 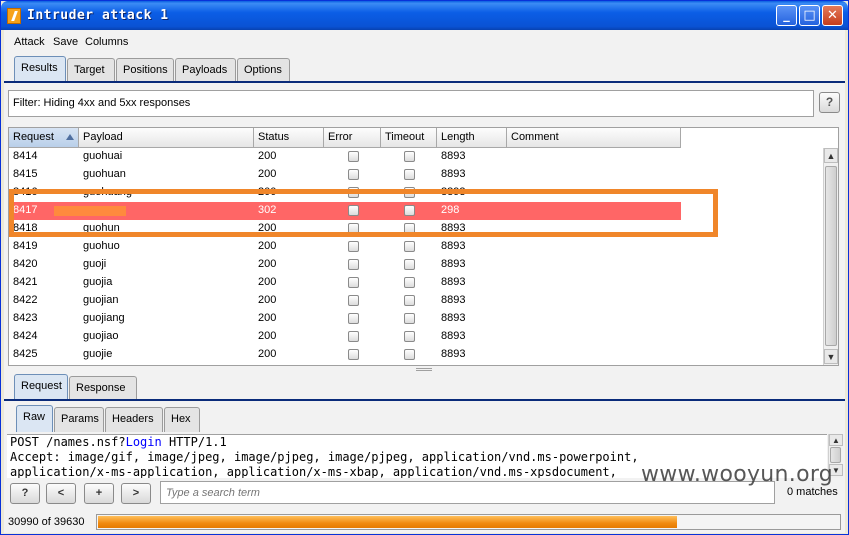 What do you see at coordinates (812, 492) in the screenshot?
I see `match-count: 0 matches` at bounding box center [812, 492].